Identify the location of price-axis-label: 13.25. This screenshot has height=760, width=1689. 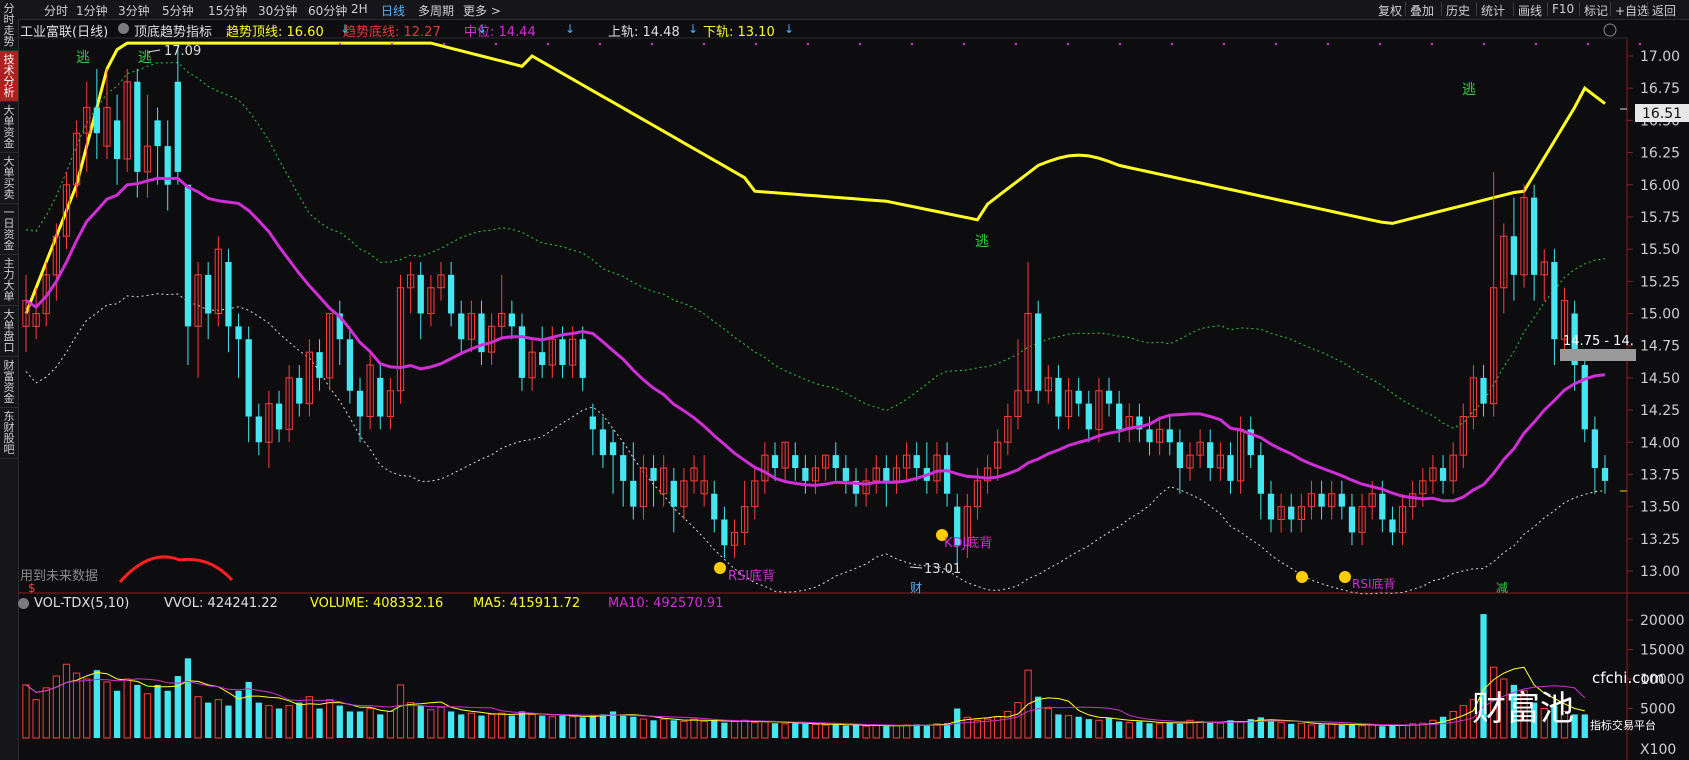
(1660, 540).